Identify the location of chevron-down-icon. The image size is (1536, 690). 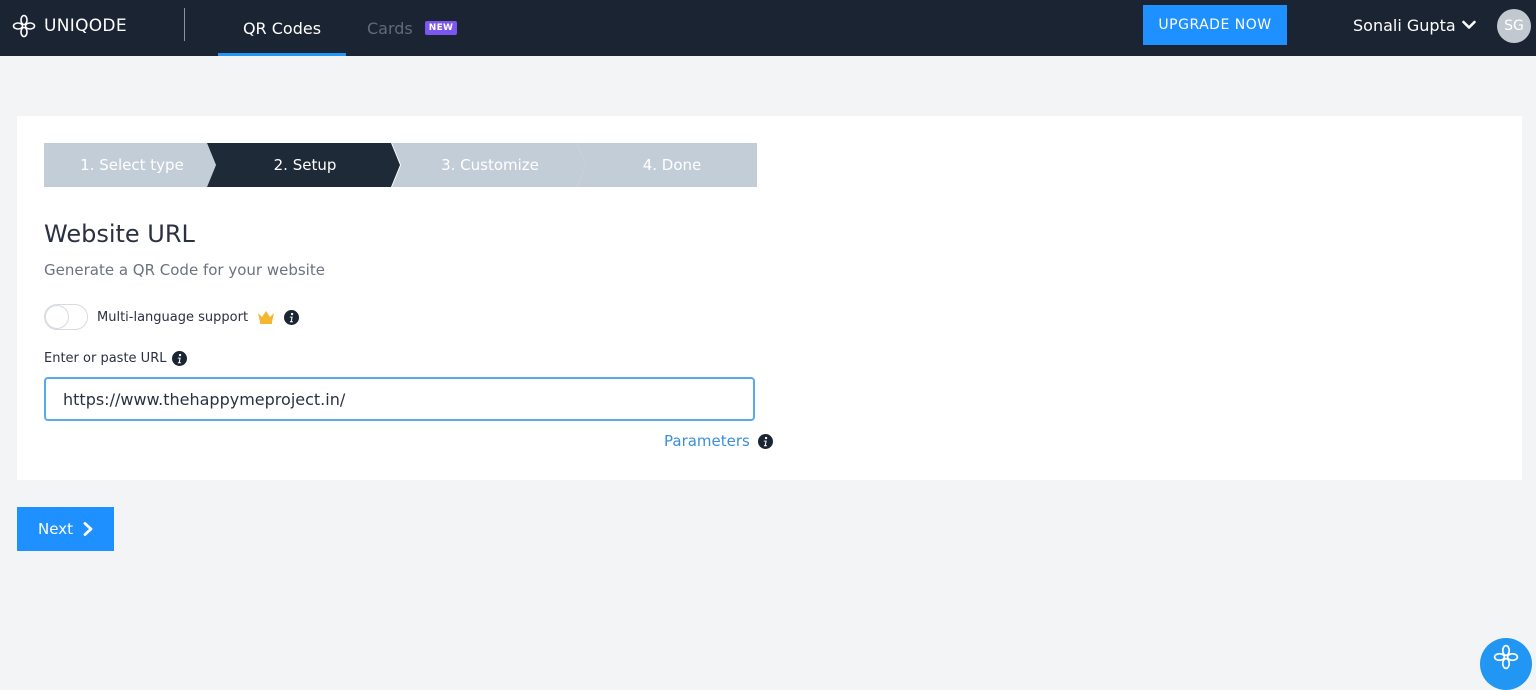
(1468, 24).